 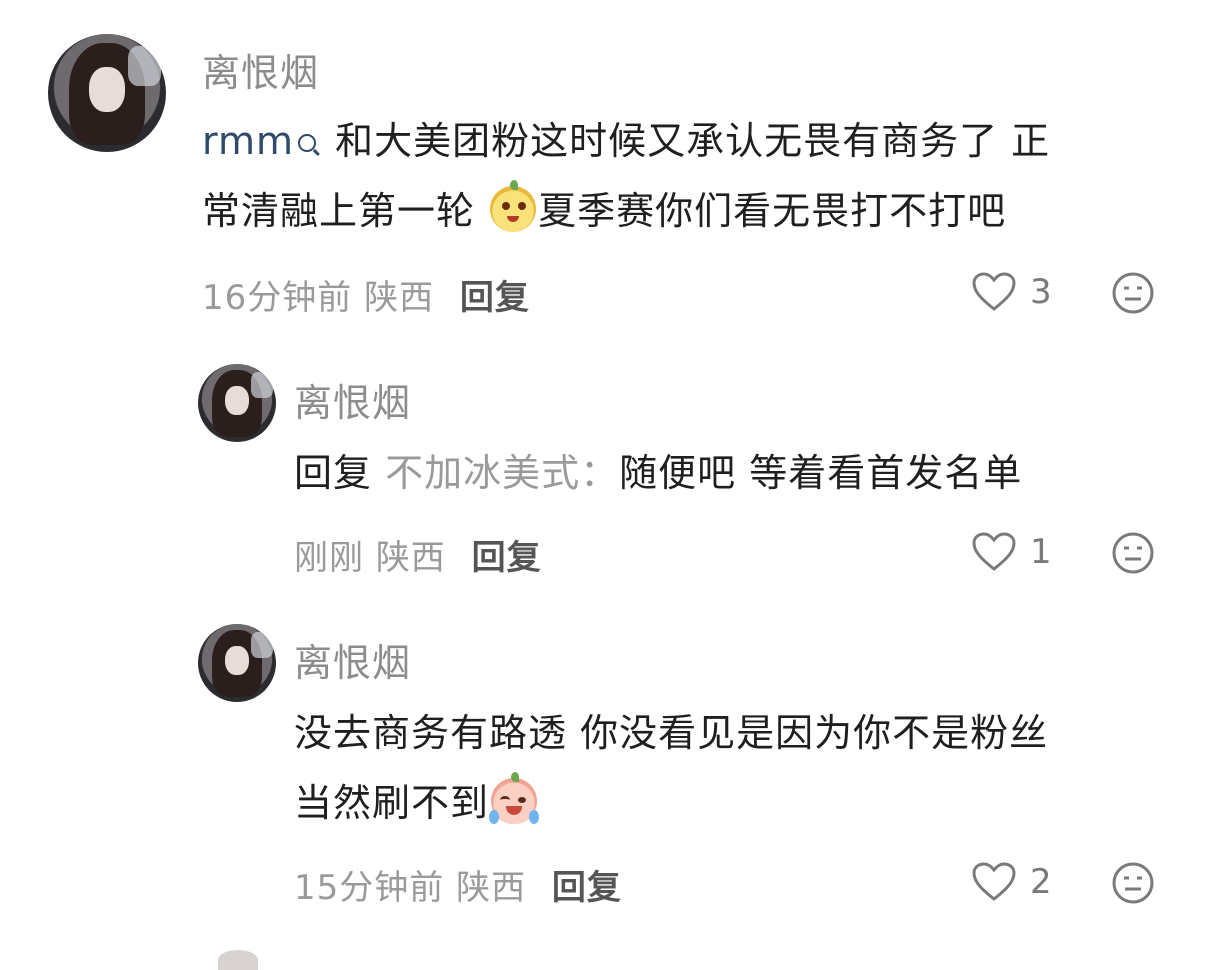 What do you see at coordinates (458, 888) in the screenshot?
I see `comment-meta: 15分钟前 陕西 回复` at bounding box center [458, 888].